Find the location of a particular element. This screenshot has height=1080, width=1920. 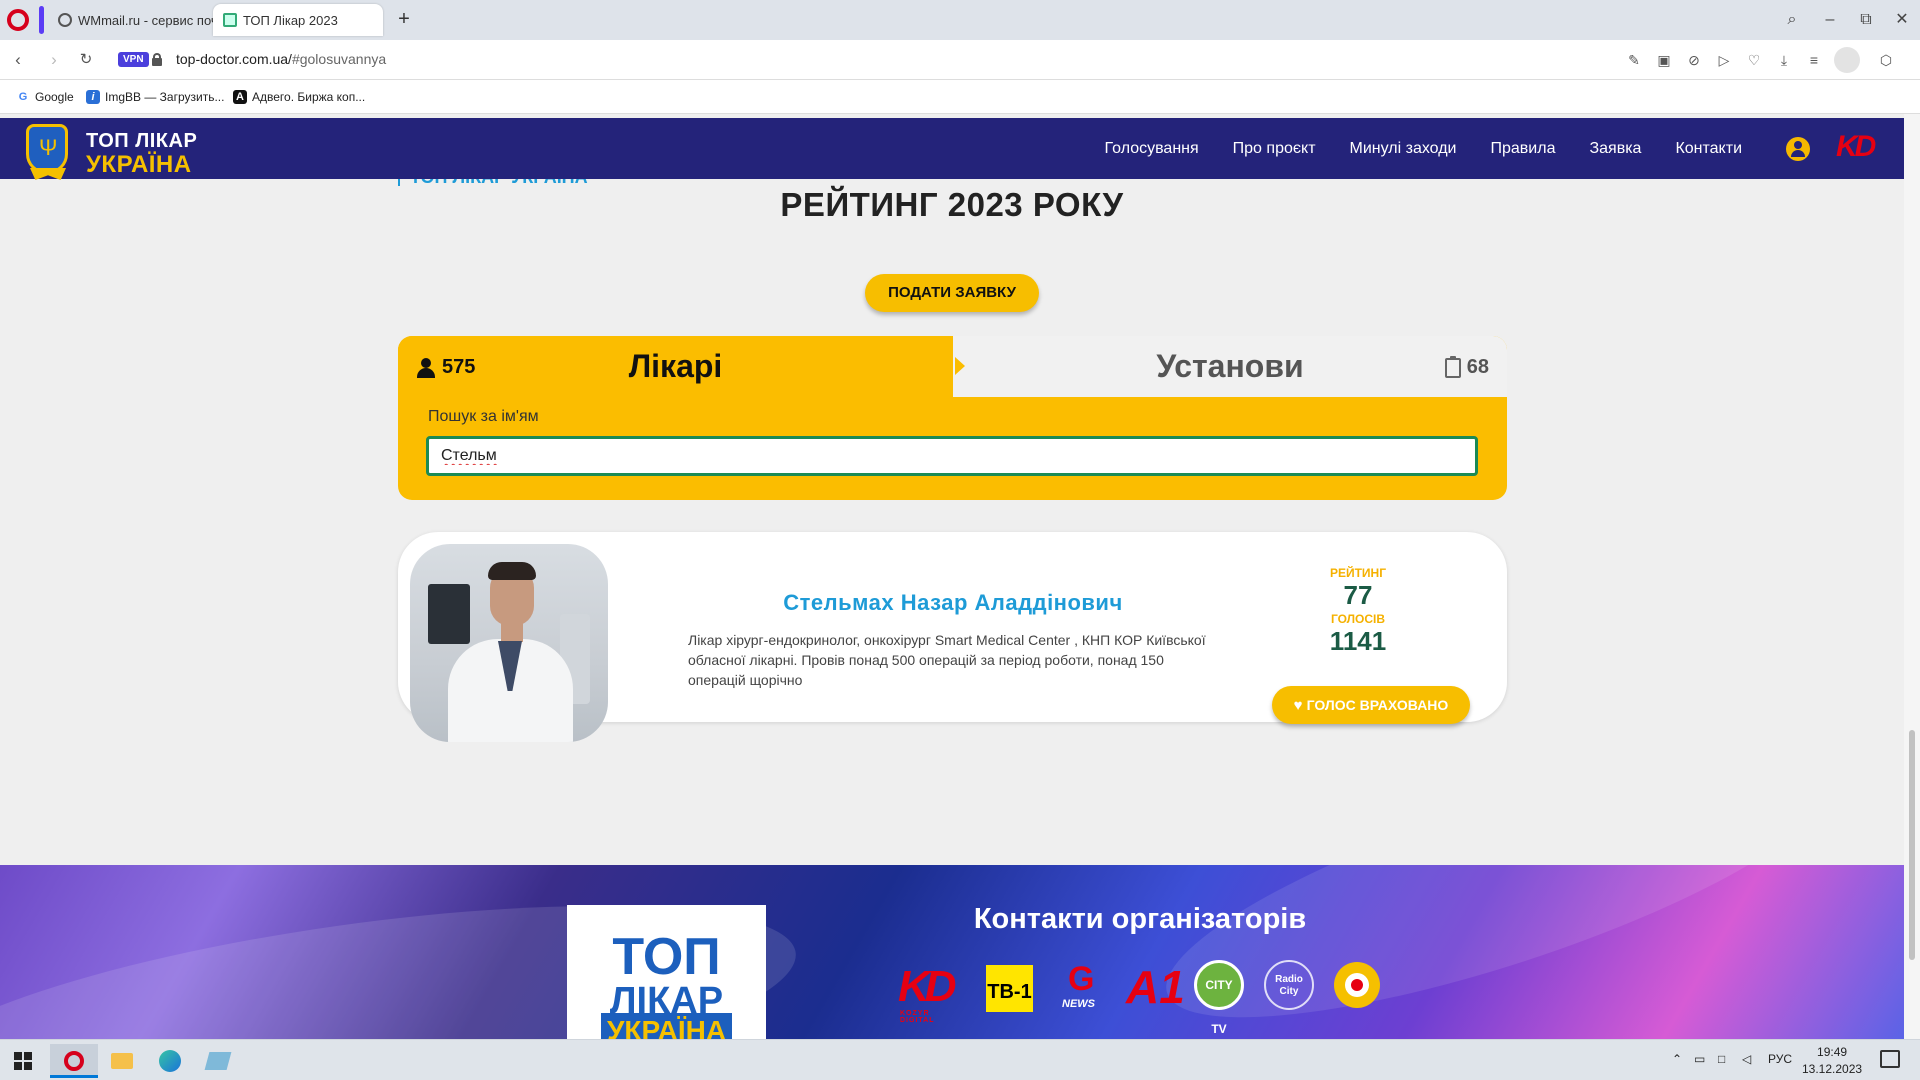

adblock-icon: ⊘ is located at coordinates (1694, 60).